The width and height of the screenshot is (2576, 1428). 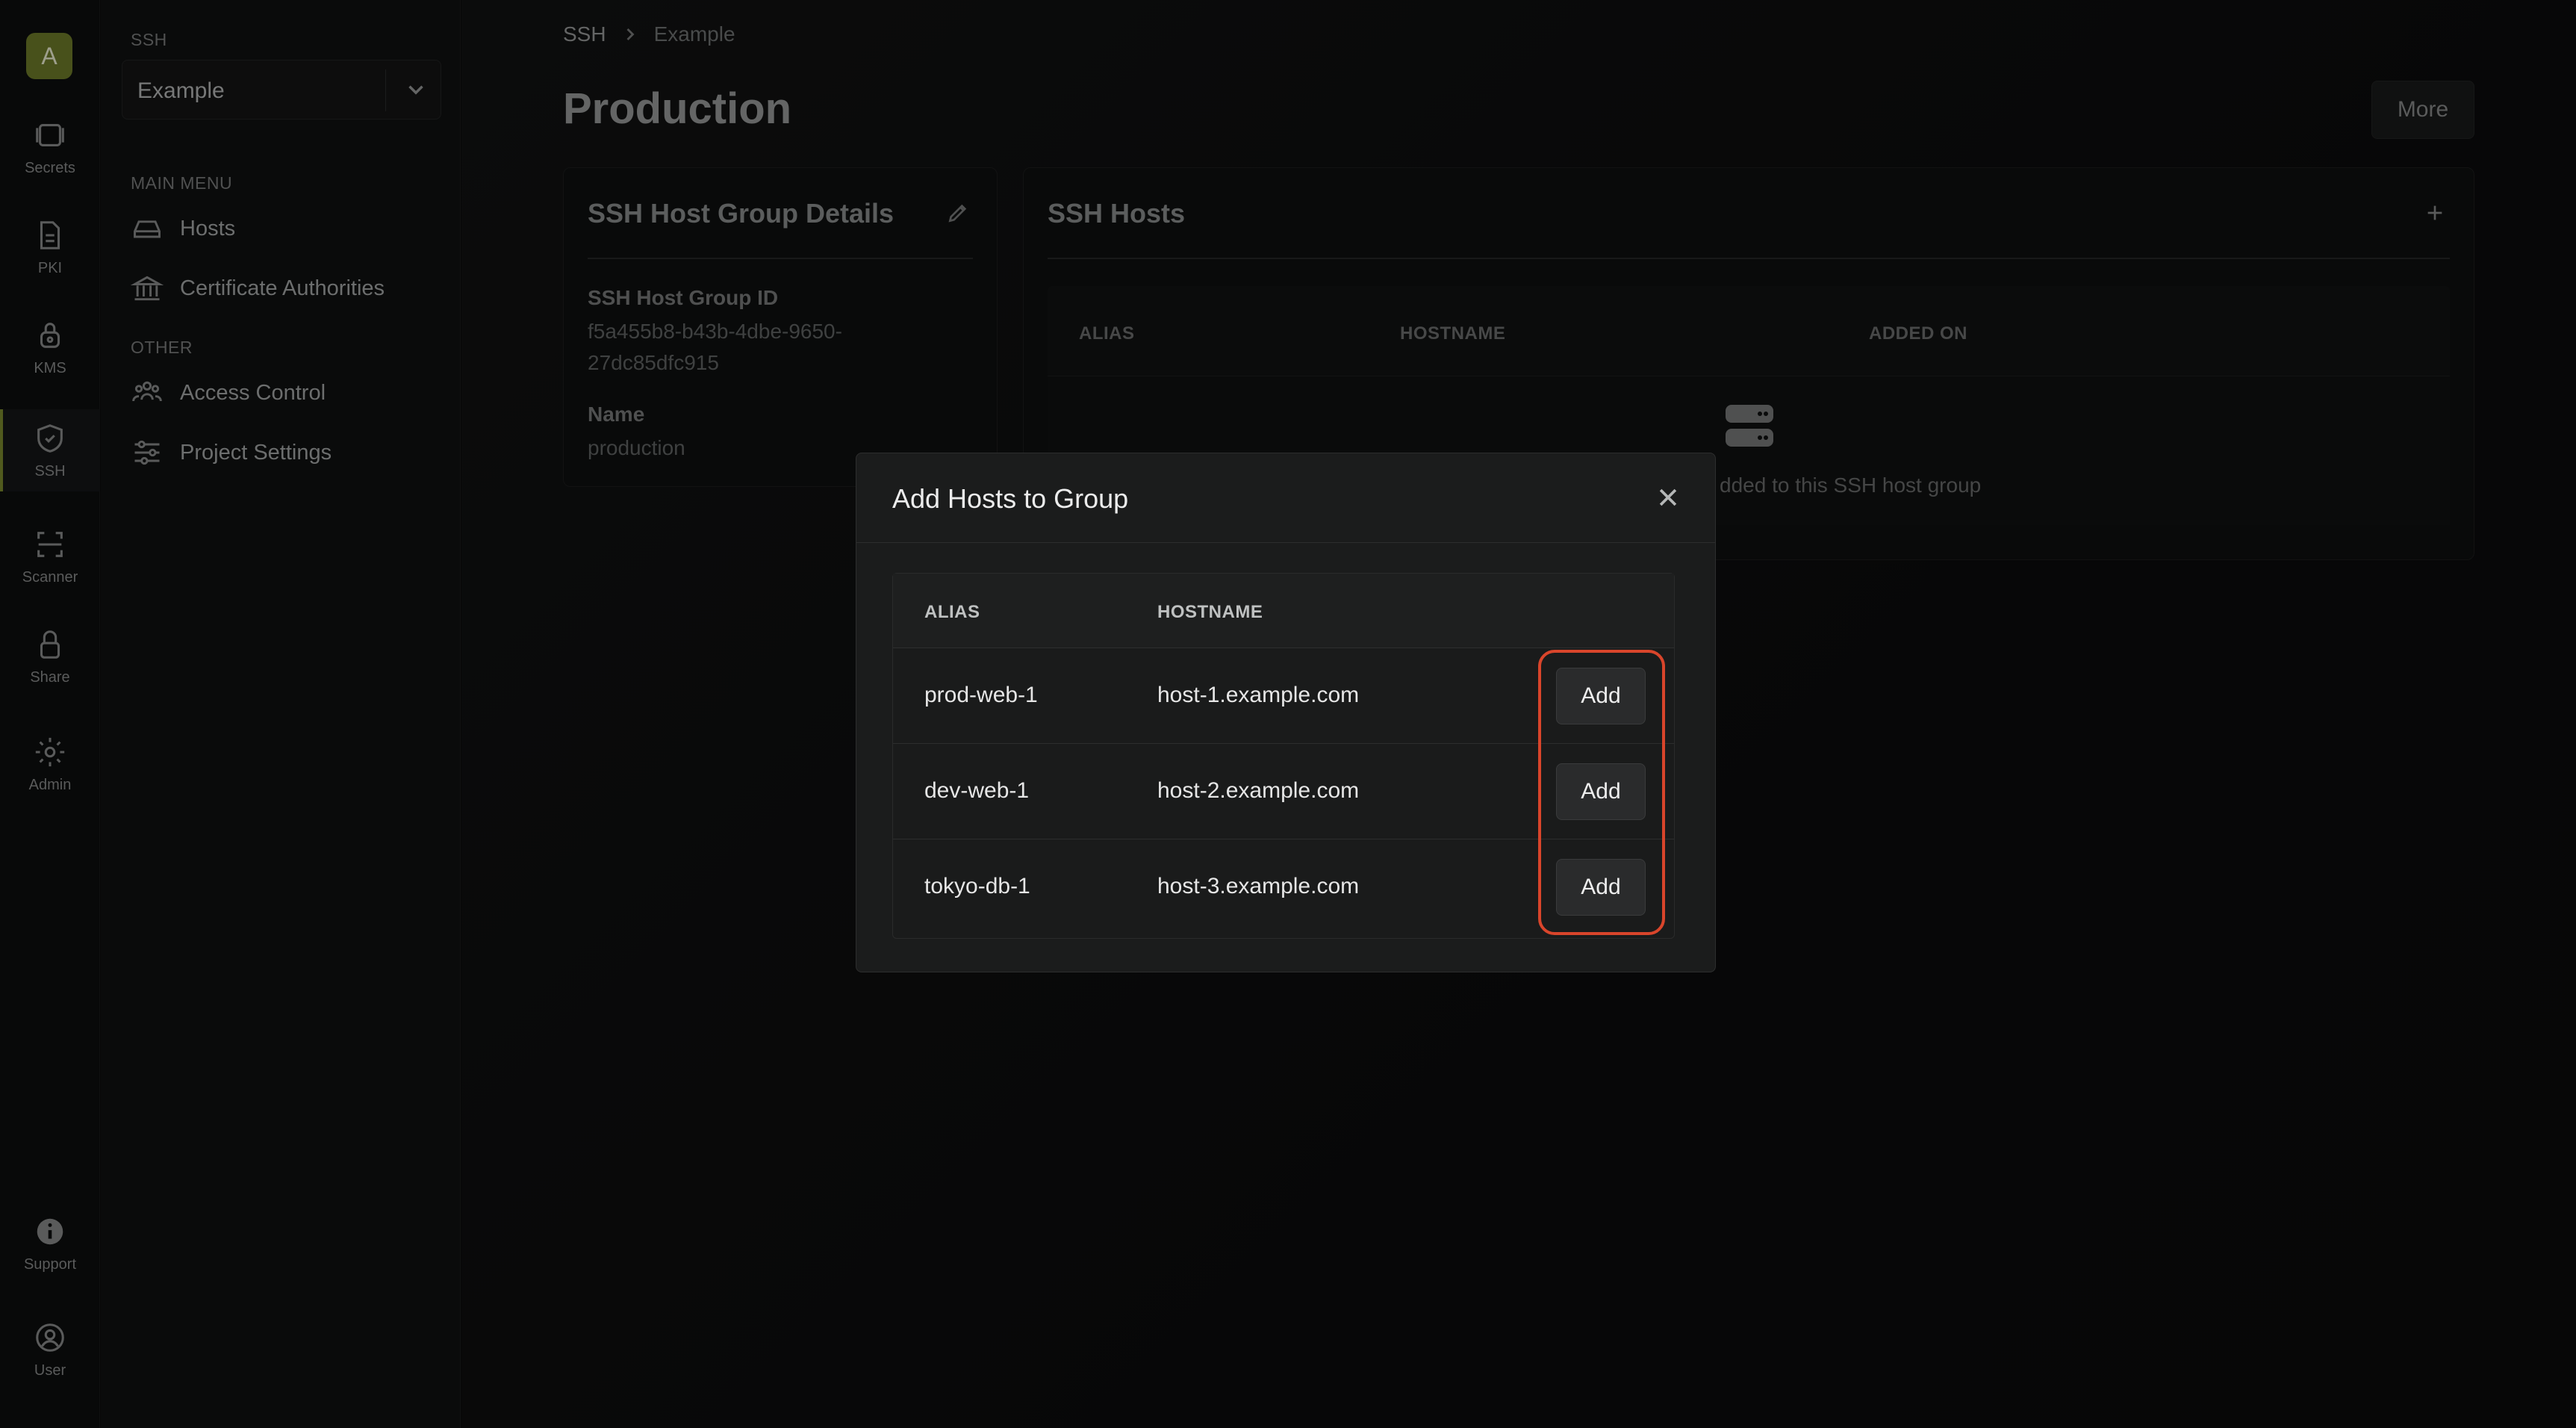 I want to click on row-alias: tokyo-db-1, so click(x=977, y=886).